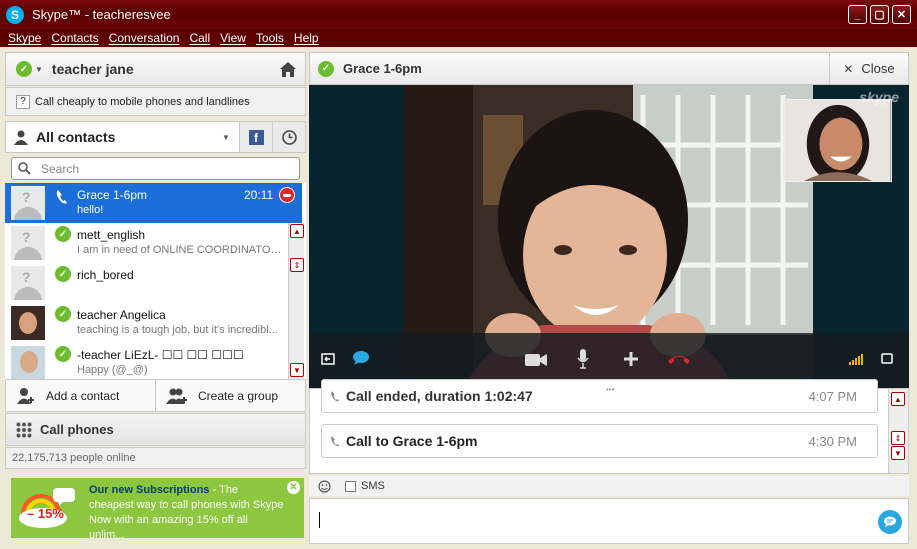 This screenshot has width=917, height=549. What do you see at coordinates (306, 38) in the screenshot?
I see `menu-help: Help` at bounding box center [306, 38].